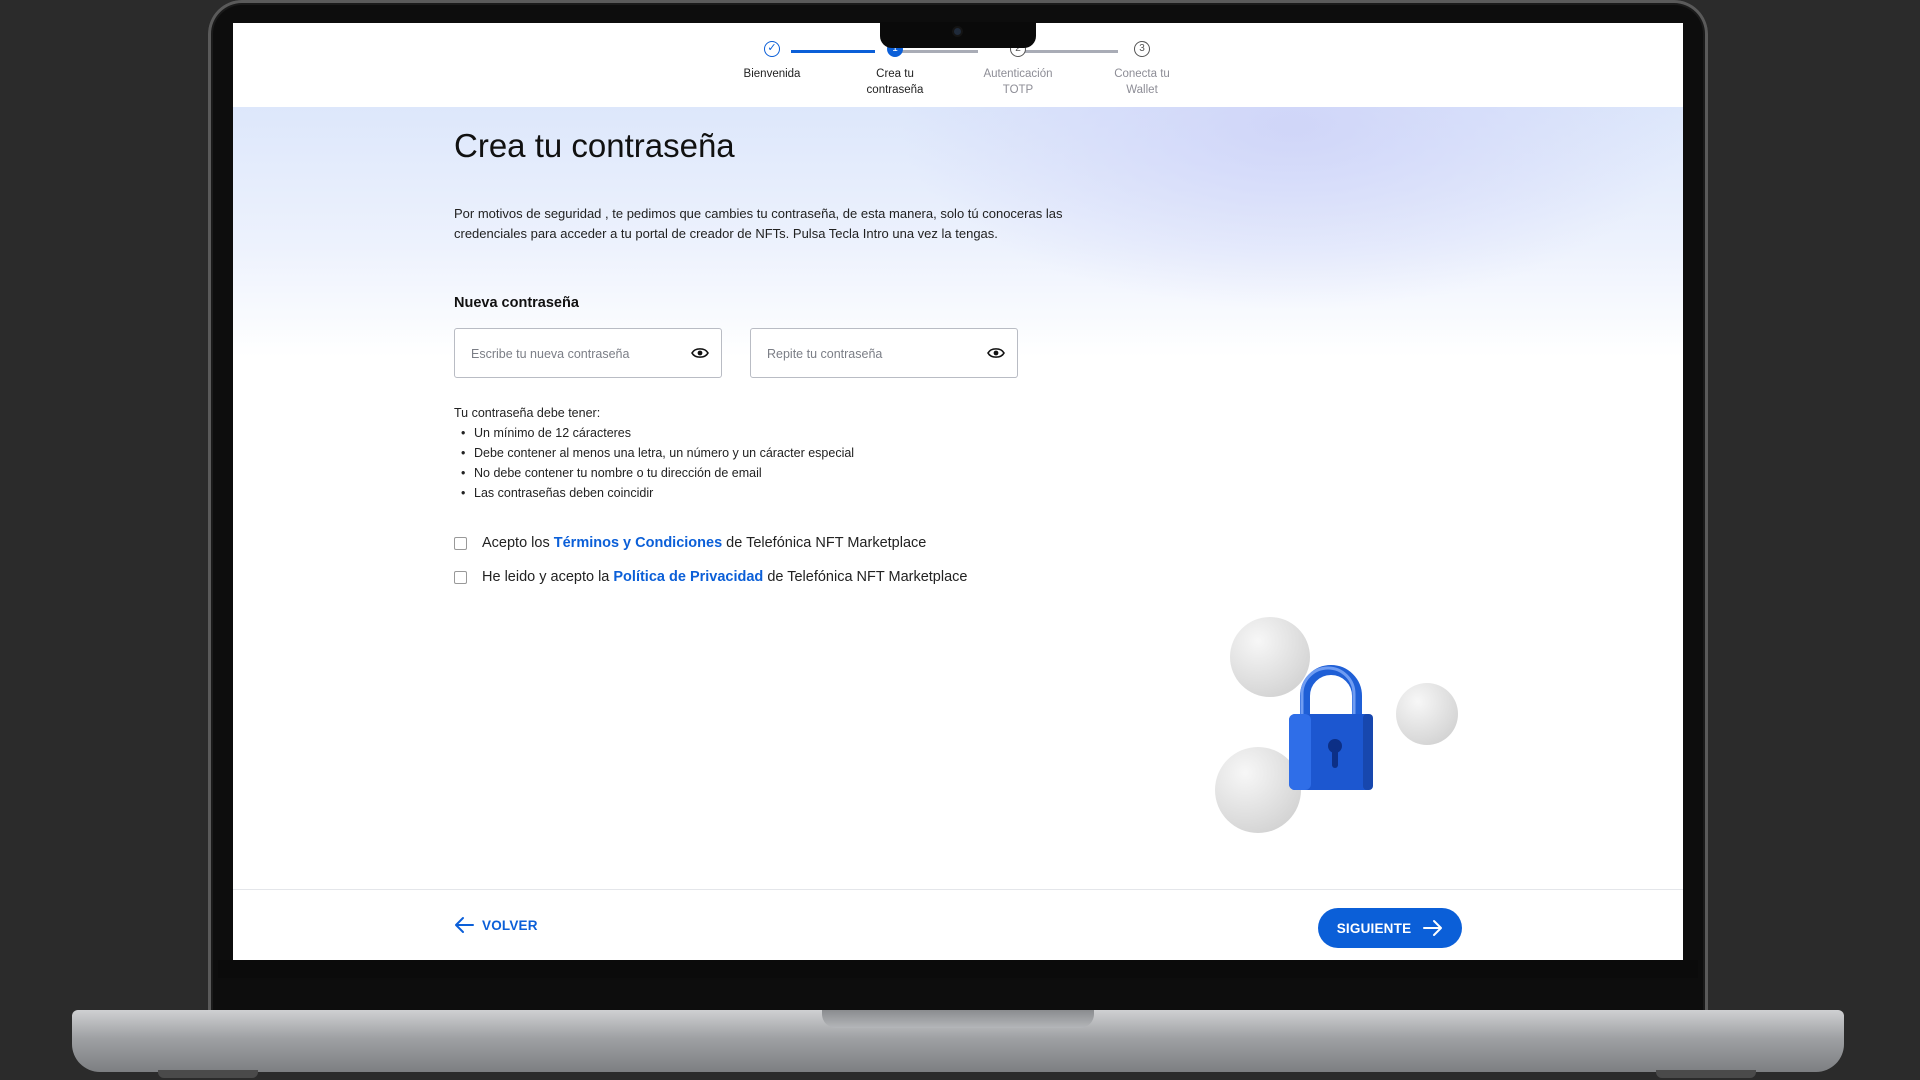  What do you see at coordinates (460, 543) in the screenshot?
I see `terms-checkbox` at bounding box center [460, 543].